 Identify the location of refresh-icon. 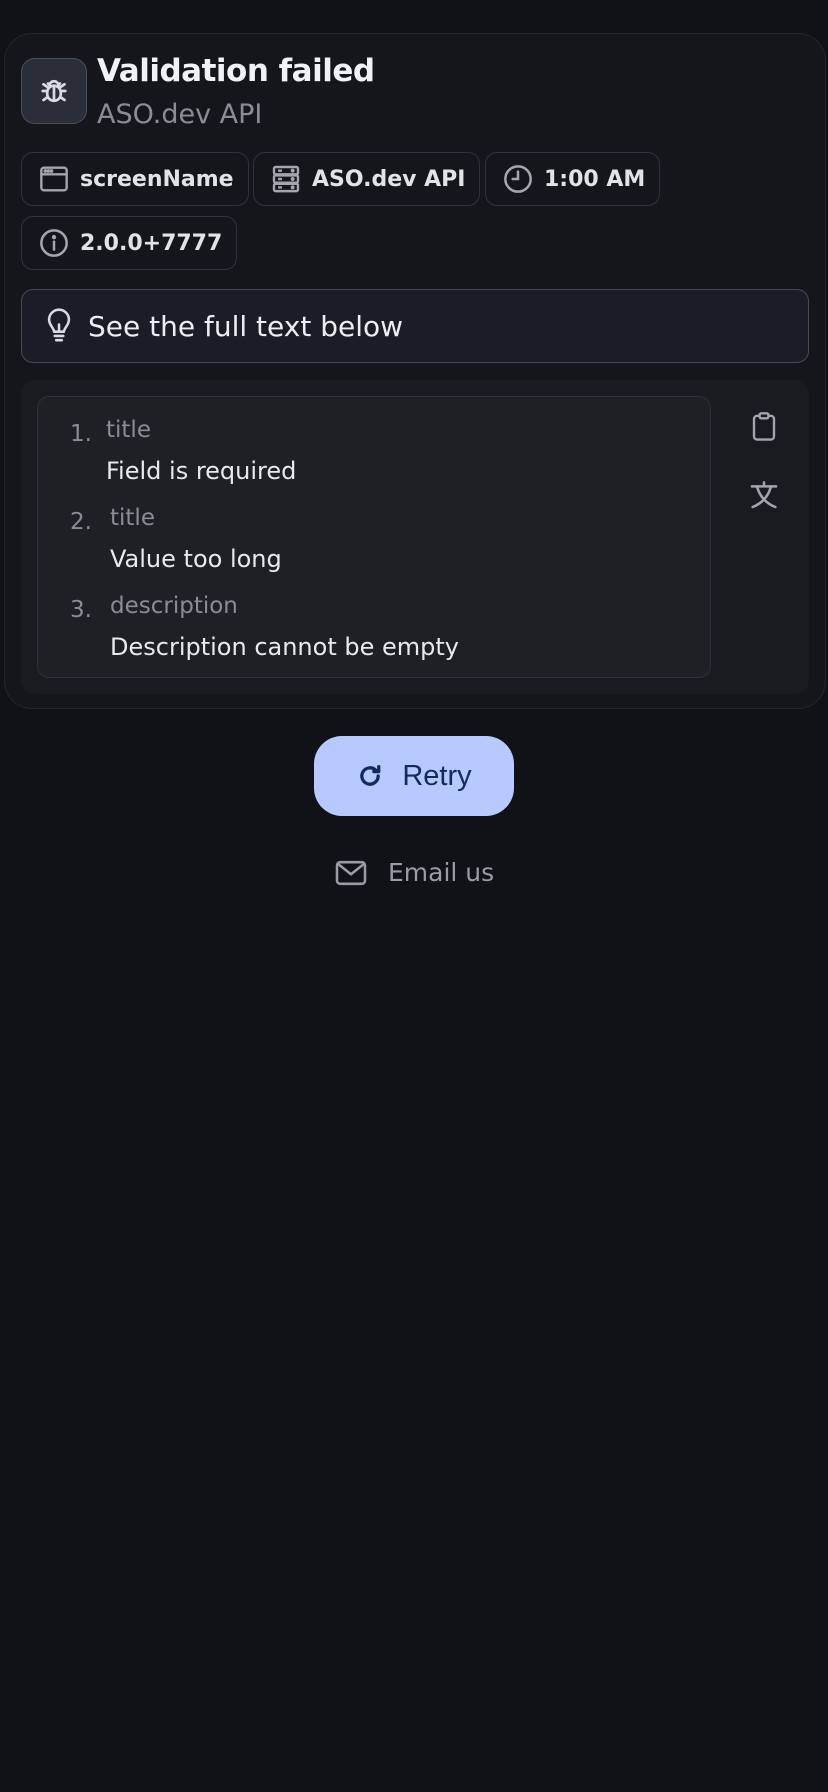
(370, 775).